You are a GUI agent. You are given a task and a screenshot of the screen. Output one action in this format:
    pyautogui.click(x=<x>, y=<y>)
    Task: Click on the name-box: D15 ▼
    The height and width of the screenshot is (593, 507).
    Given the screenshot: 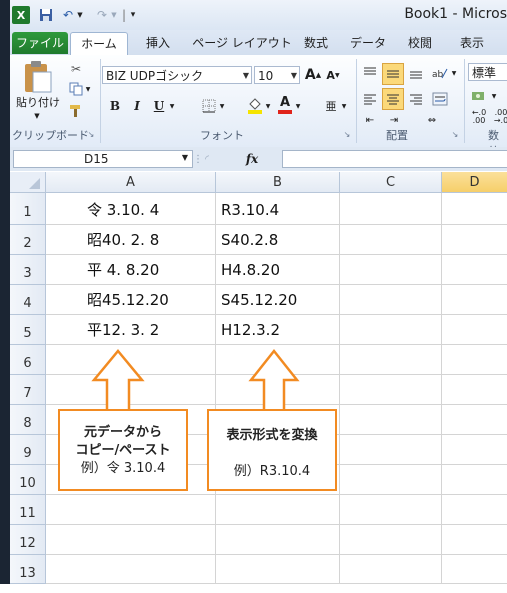 What is the action you would take?
    pyautogui.click(x=103, y=159)
    